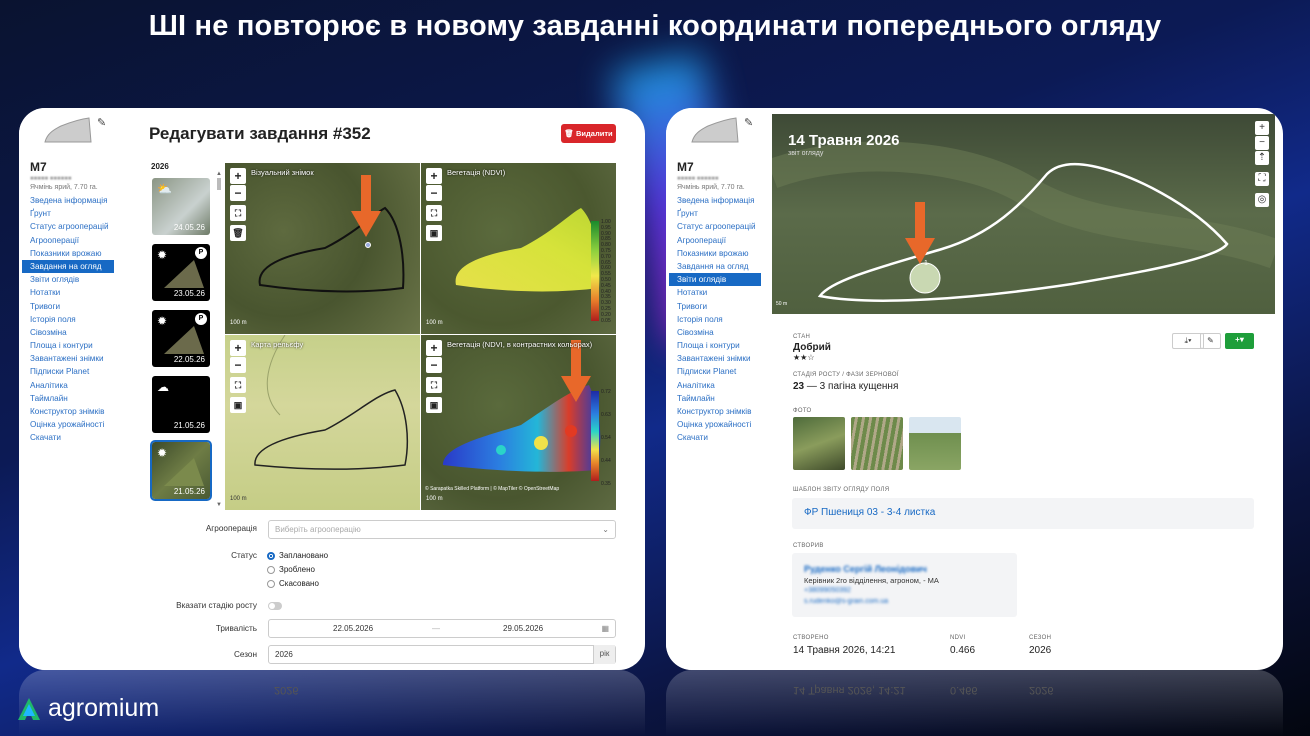  Describe the element at coordinates (275, 606) in the screenshot. I see `stage-toggle` at that location.